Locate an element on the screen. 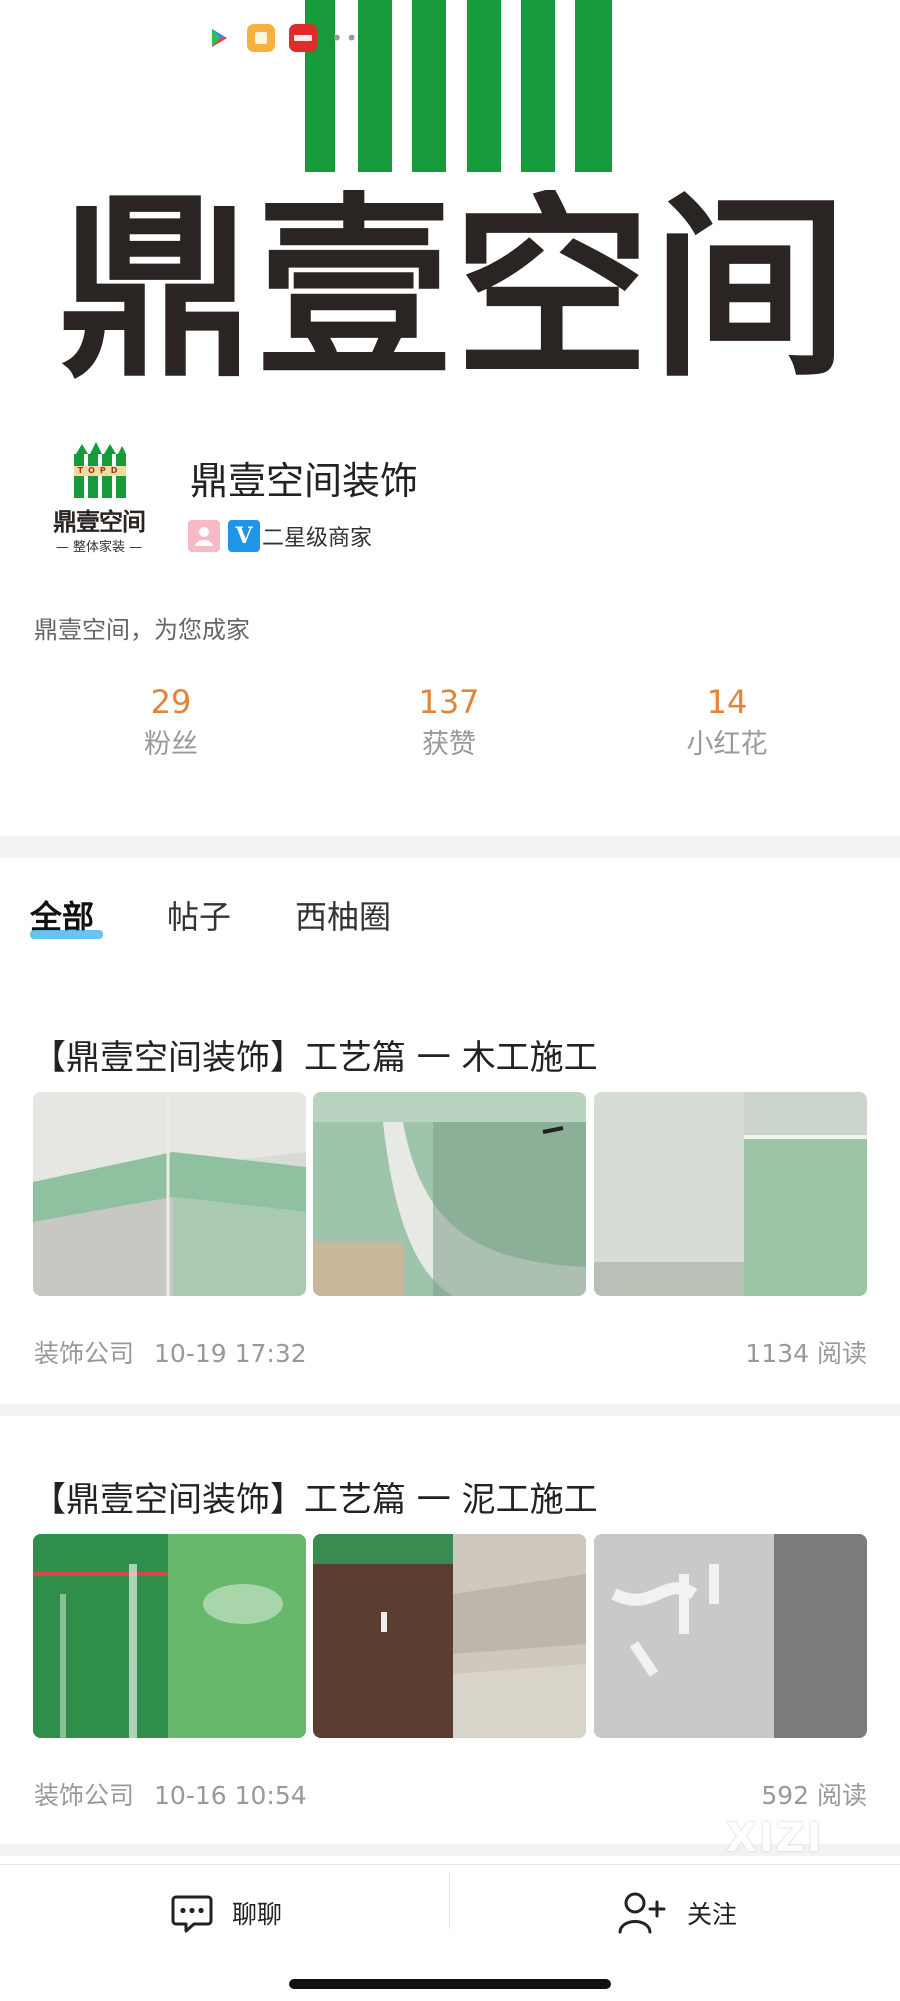  more-notifications-icon: •• is located at coordinates (346, 38).